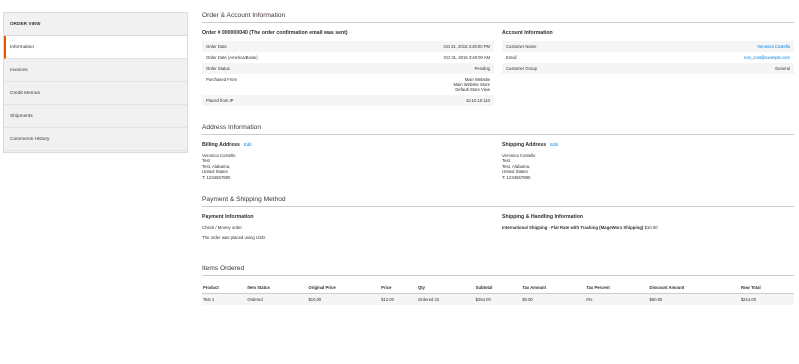 Image resolution: width=799 pixels, height=364 pixels. I want to click on shipping-phone: T: 1234567890, so click(516, 177).